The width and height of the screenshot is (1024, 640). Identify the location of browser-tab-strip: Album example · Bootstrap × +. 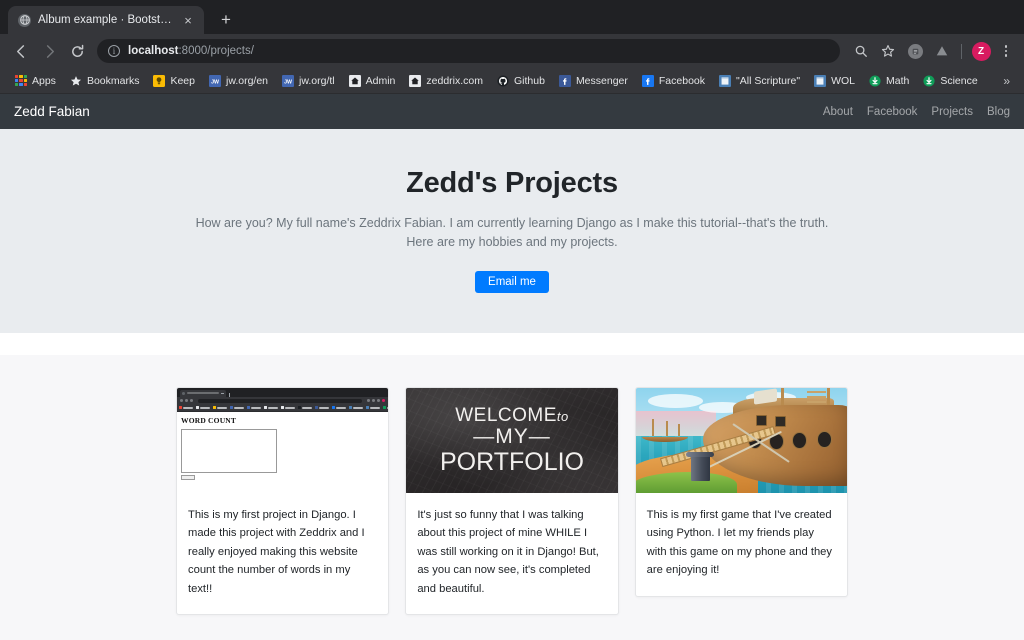
(512, 17).